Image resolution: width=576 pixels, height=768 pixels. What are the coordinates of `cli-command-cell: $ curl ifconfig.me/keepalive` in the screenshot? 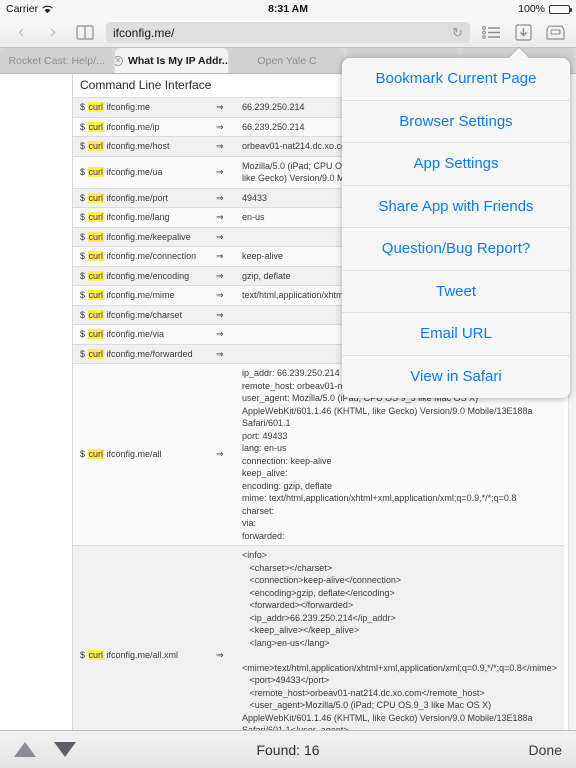 It's located at (135, 236).